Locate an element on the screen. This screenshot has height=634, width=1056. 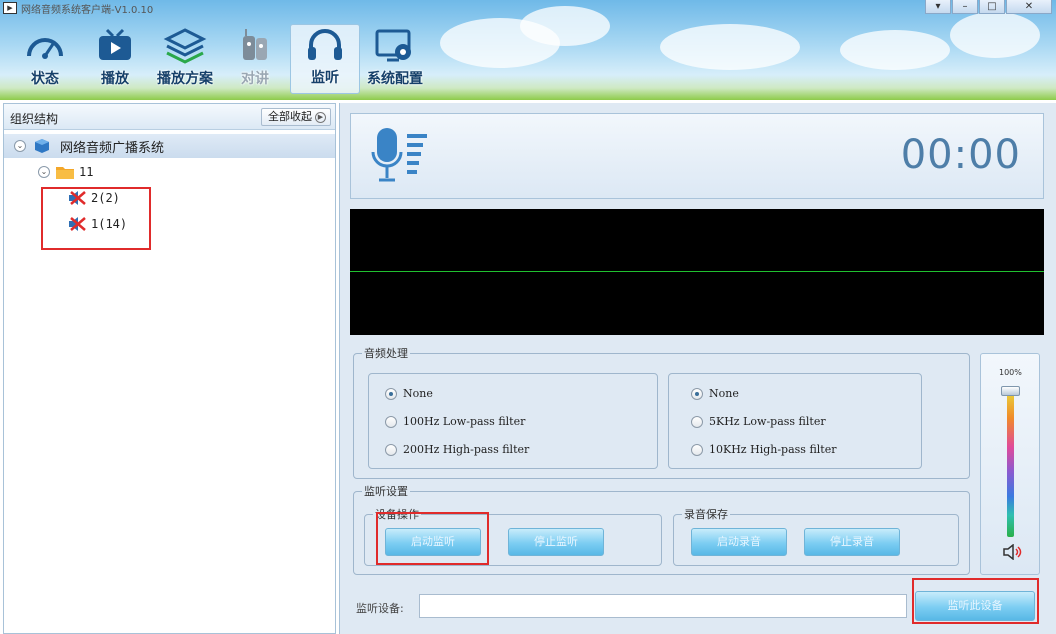
tool-config: 系统配置 is located at coordinates (395, 59).